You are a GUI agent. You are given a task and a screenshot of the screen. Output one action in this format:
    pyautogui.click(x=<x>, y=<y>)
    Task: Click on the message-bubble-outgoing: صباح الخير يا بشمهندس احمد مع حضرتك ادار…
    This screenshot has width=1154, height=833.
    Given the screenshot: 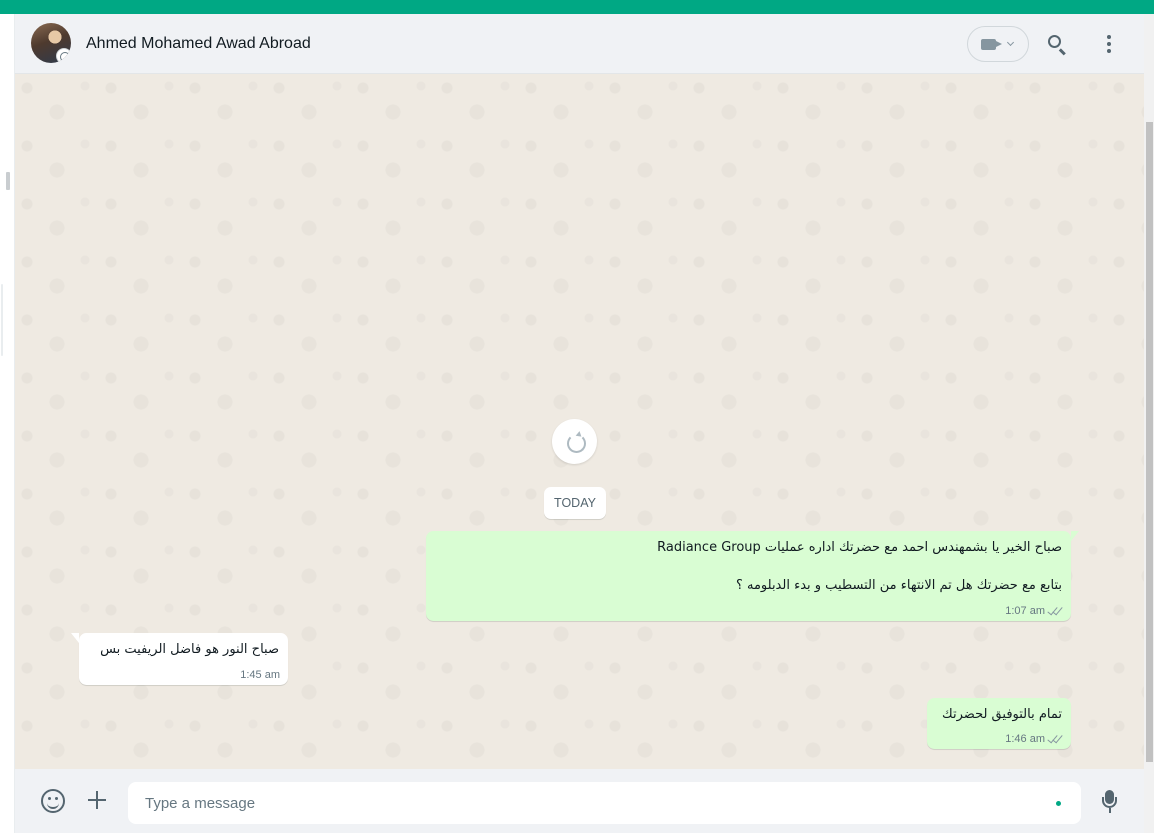 What is the action you would take?
    pyautogui.click(x=752, y=576)
    